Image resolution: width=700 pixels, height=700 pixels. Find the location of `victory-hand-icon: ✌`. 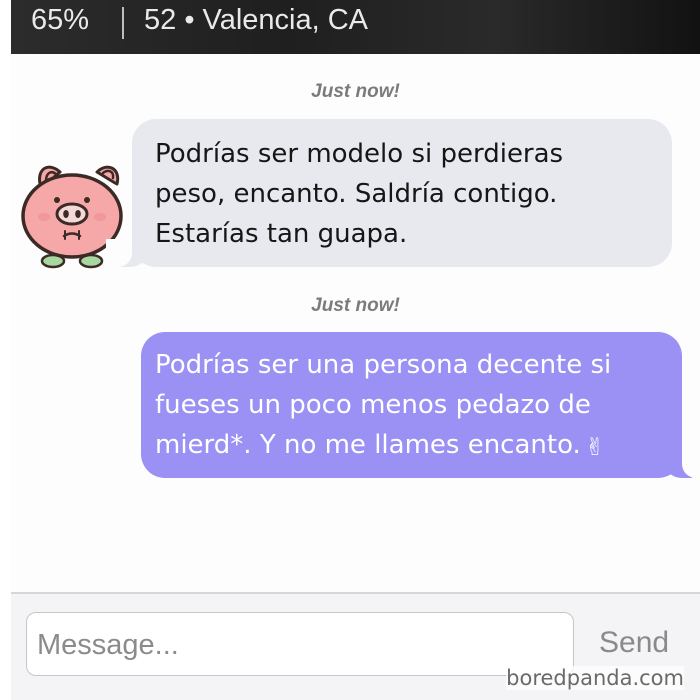

victory-hand-icon: ✌ is located at coordinates (594, 447).